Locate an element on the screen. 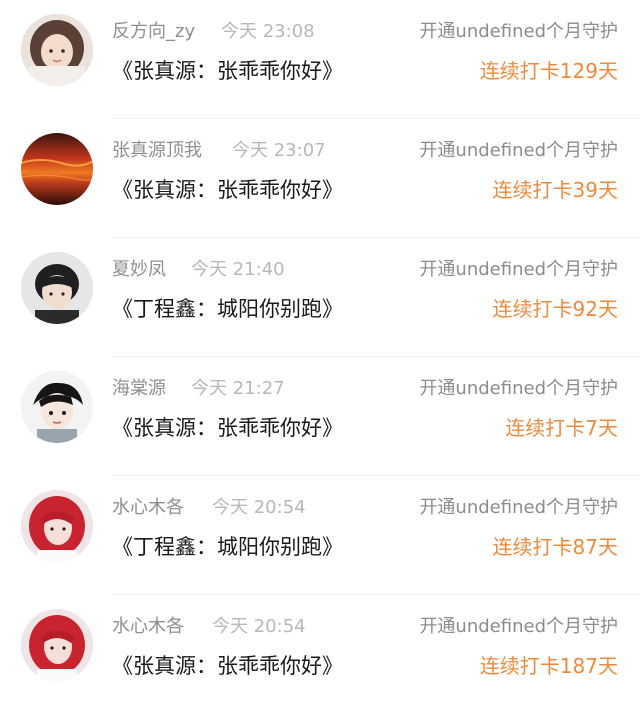  streak-count: 连续打卡39天 is located at coordinates (555, 190).